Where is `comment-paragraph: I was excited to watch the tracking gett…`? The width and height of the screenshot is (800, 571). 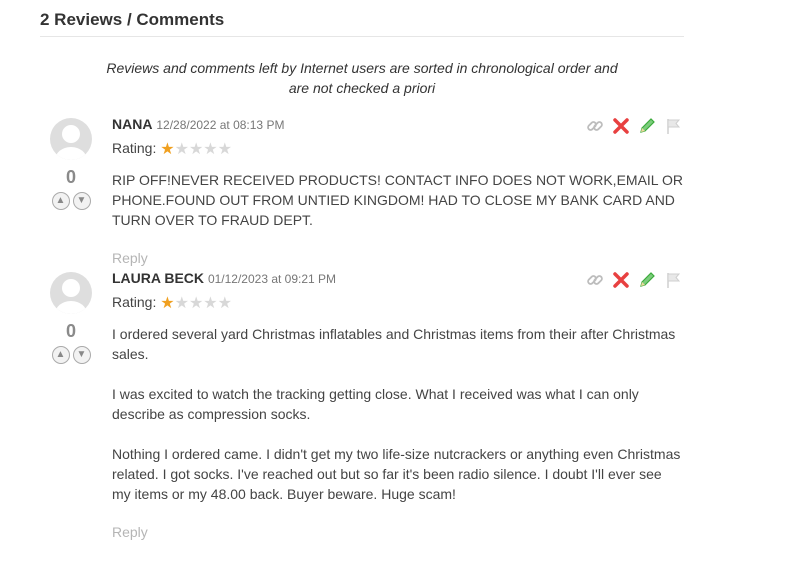
comment-paragraph: I was excited to watch the tracking gett… is located at coordinates (375, 403).